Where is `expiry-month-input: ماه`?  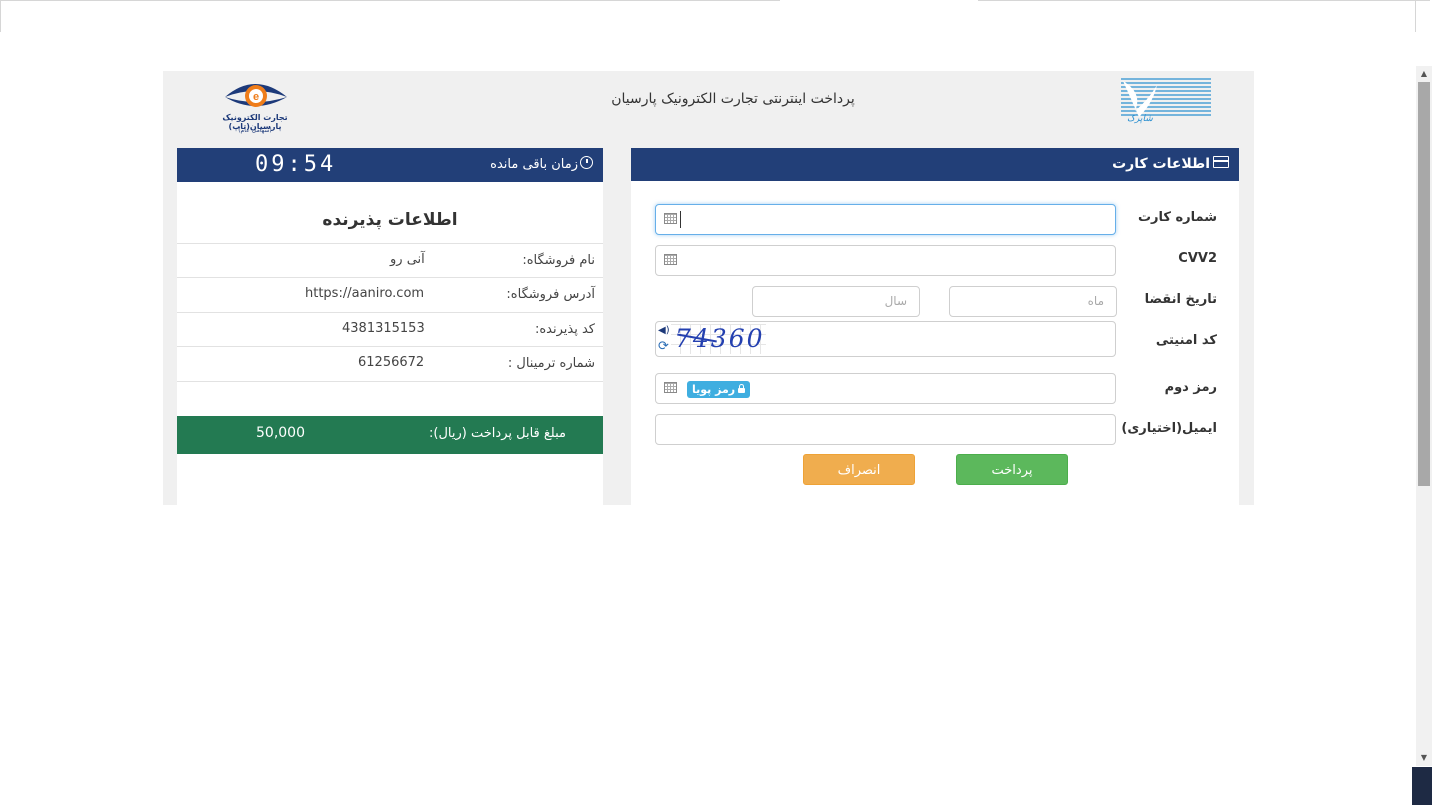
expiry-month-input: ماه is located at coordinates (1033, 301).